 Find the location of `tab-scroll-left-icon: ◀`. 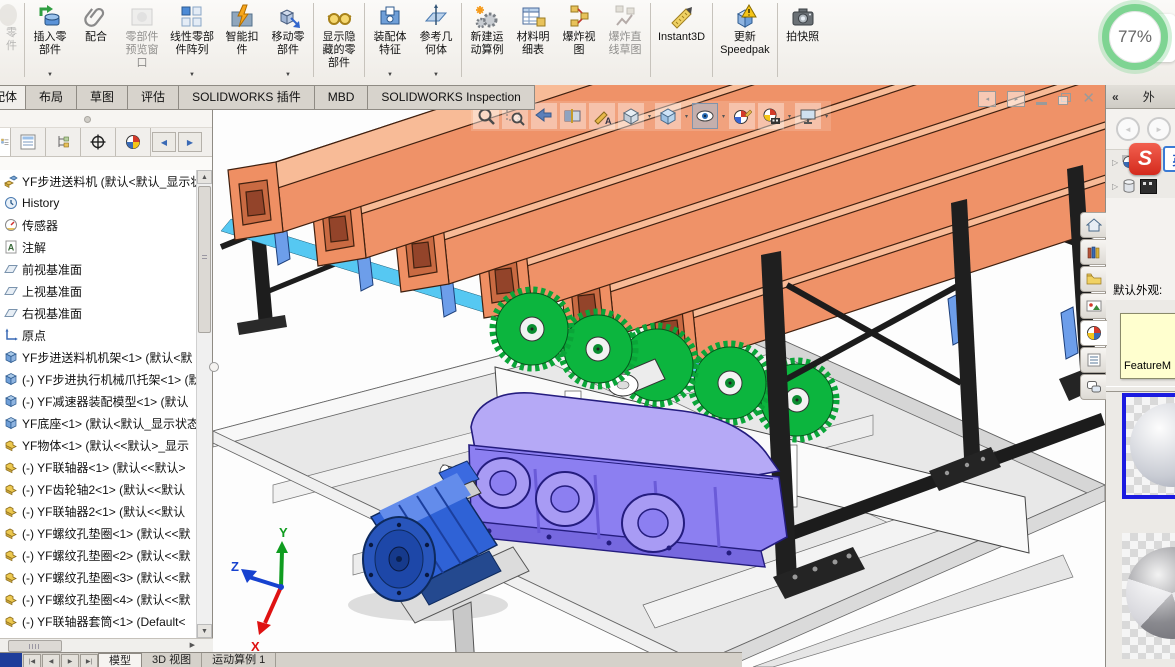

tab-scroll-left-icon: ◀ is located at coordinates (164, 142).